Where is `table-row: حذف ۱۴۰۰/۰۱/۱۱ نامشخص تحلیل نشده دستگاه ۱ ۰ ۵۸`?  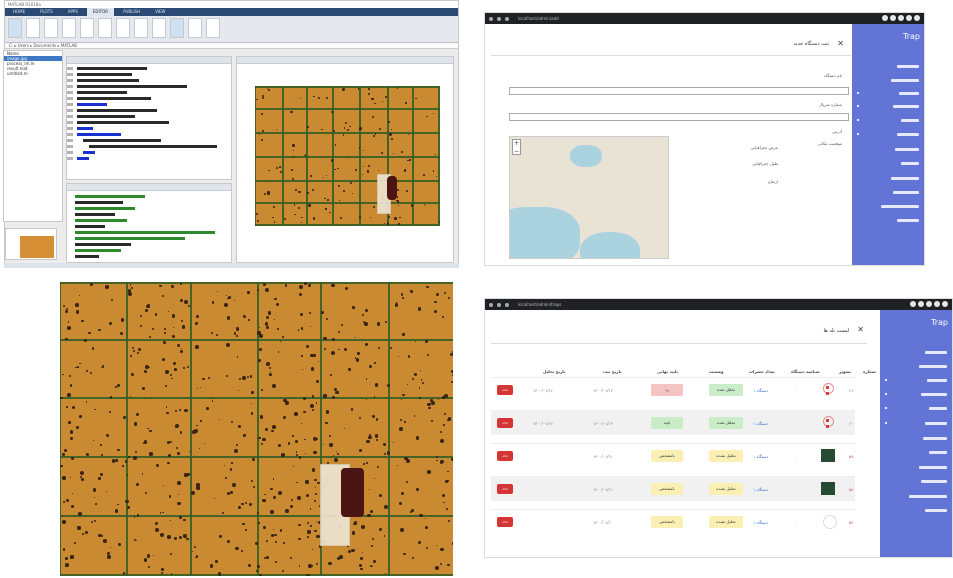
table-row: حذف ۱۴۰۰/۰۱/۱۱ نامشخص تحلیل نشده دستگاه ۱ ۰ ۵۸ is located at coordinates (673, 488).